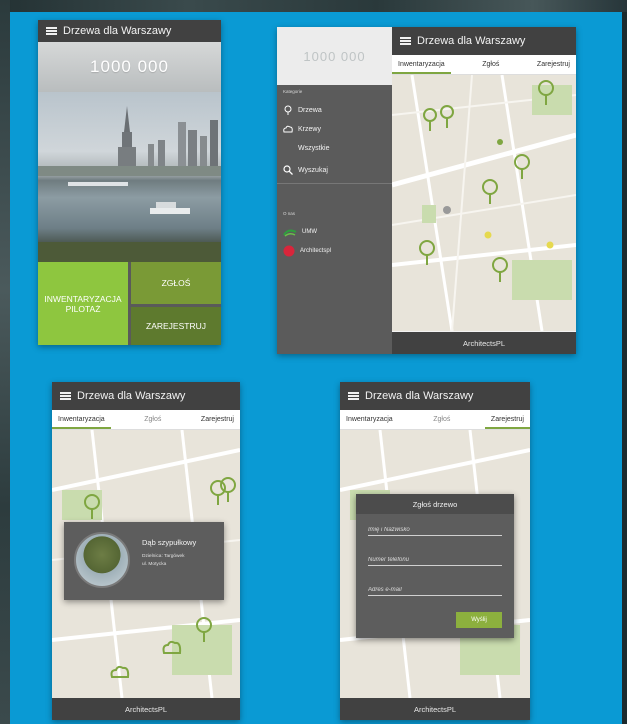  What do you see at coordinates (334, 183) in the screenshot?
I see `drawer-divider` at bounding box center [334, 183].